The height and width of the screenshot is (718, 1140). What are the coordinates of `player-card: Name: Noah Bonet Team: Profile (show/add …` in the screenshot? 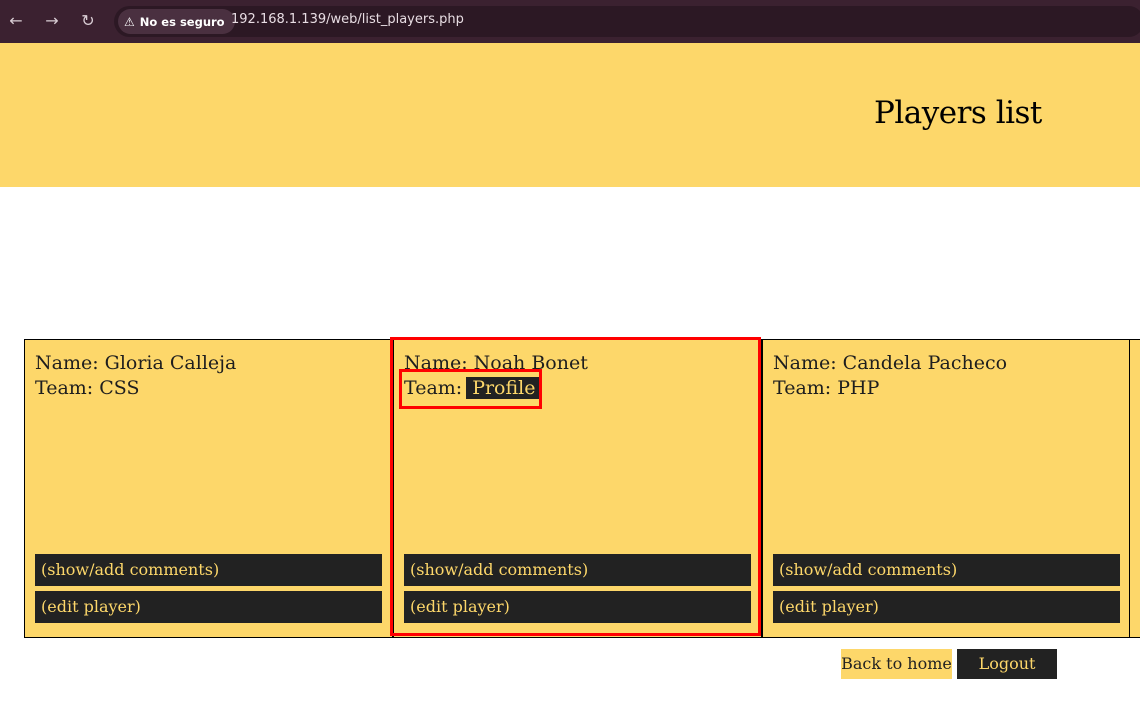 It's located at (577, 488).